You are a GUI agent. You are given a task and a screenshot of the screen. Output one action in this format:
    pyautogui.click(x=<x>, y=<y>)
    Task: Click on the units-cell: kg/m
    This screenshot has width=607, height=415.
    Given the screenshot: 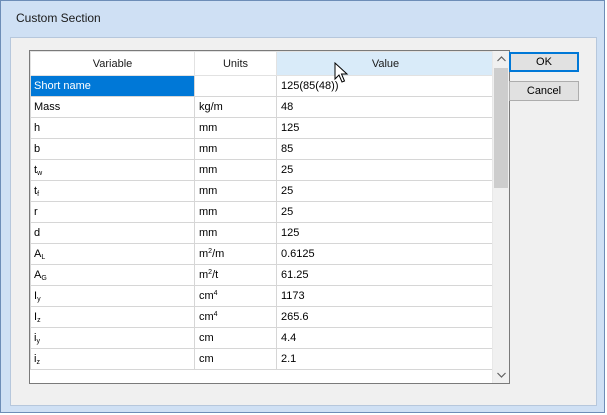 What is the action you would take?
    pyautogui.click(x=235, y=107)
    